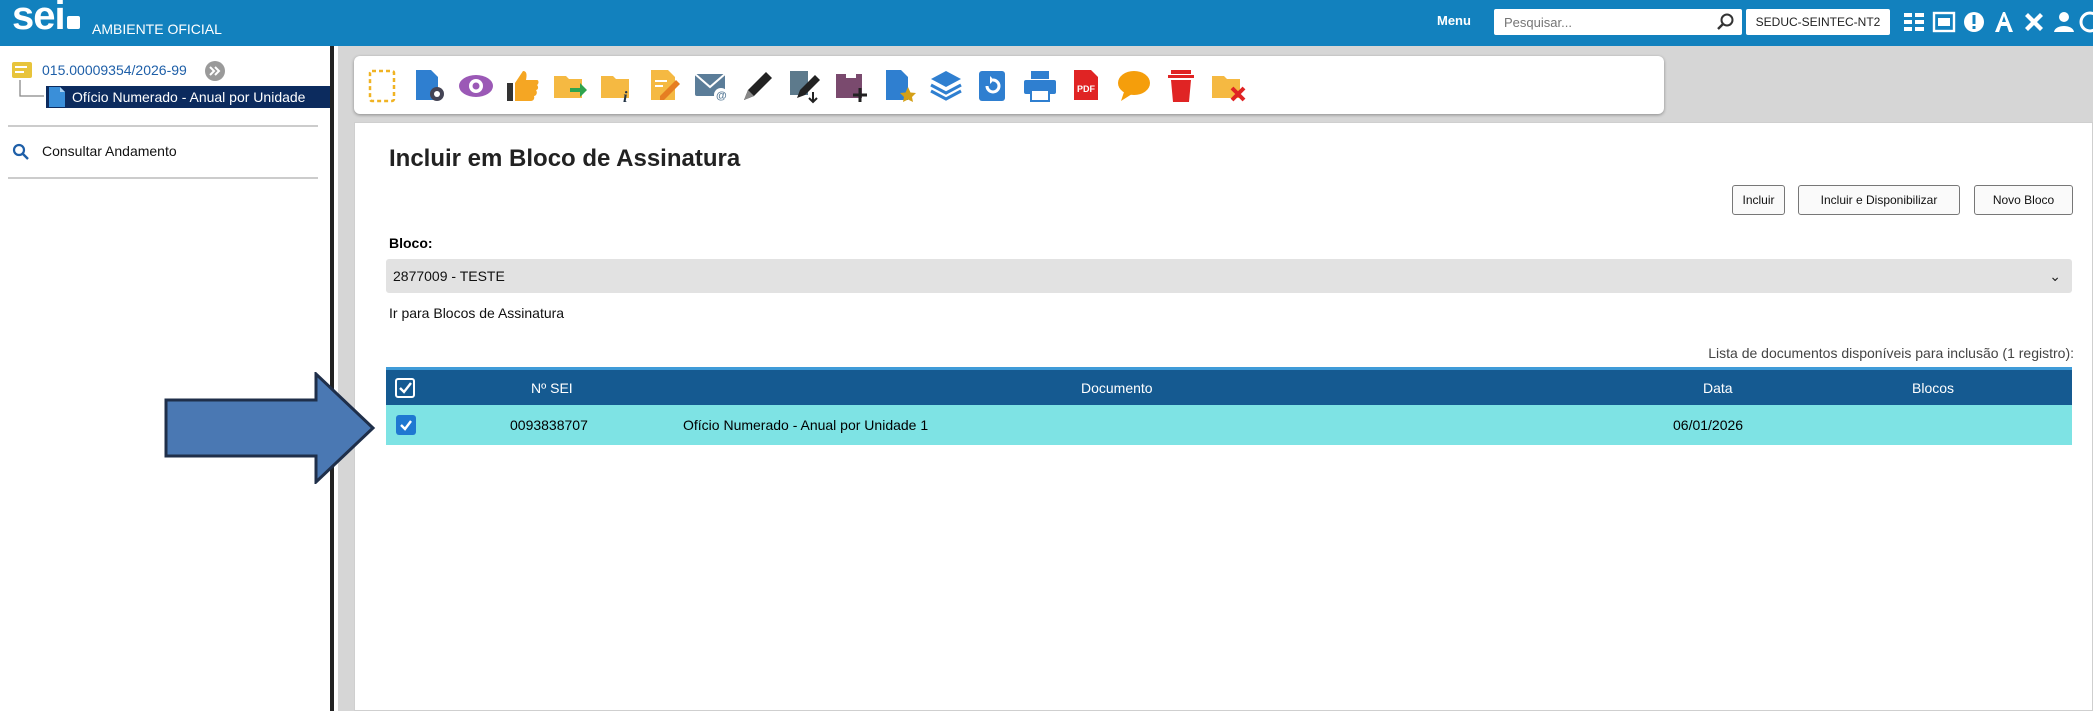  What do you see at coordinates (1117, 387) in the screenshot?
I see `header-documento: Documento` at bounding box center [1117, 387].